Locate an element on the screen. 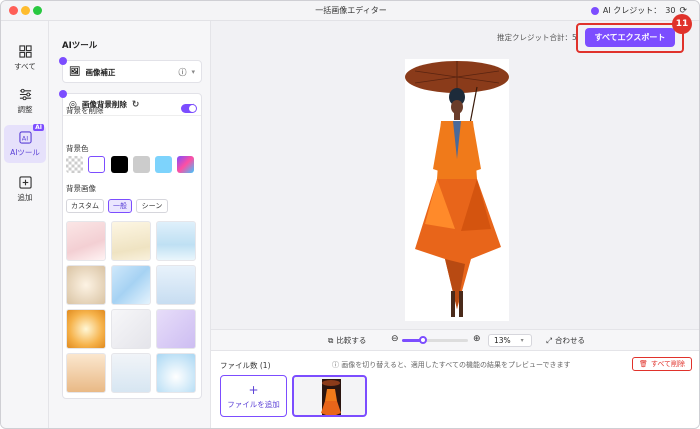 Image resolution: width=700 pixels, height=429 pixels. left-rail: すべて 調整 AI AI AIツール 追加 is located at coordinates (25, 224).